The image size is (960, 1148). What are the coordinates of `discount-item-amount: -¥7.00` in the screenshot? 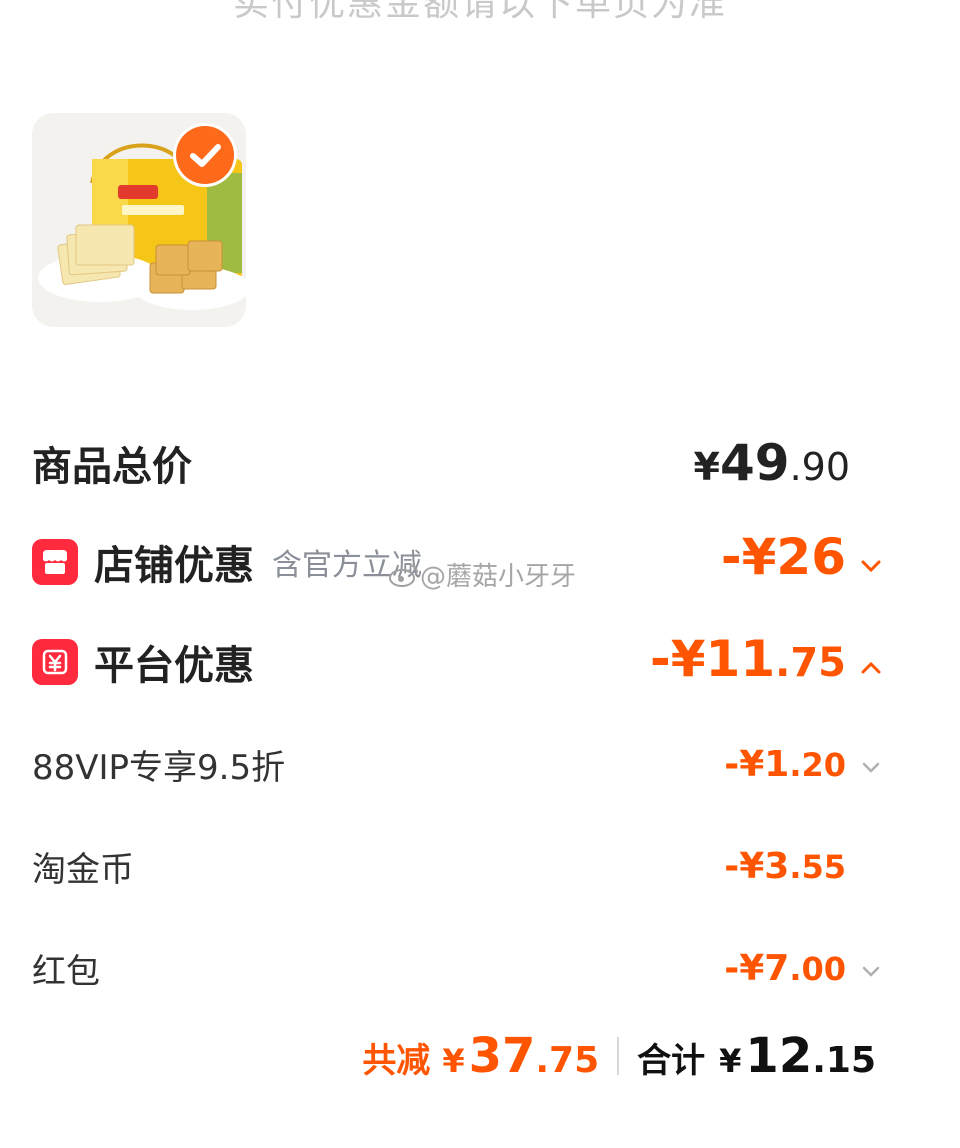 It's located at (804, 968).